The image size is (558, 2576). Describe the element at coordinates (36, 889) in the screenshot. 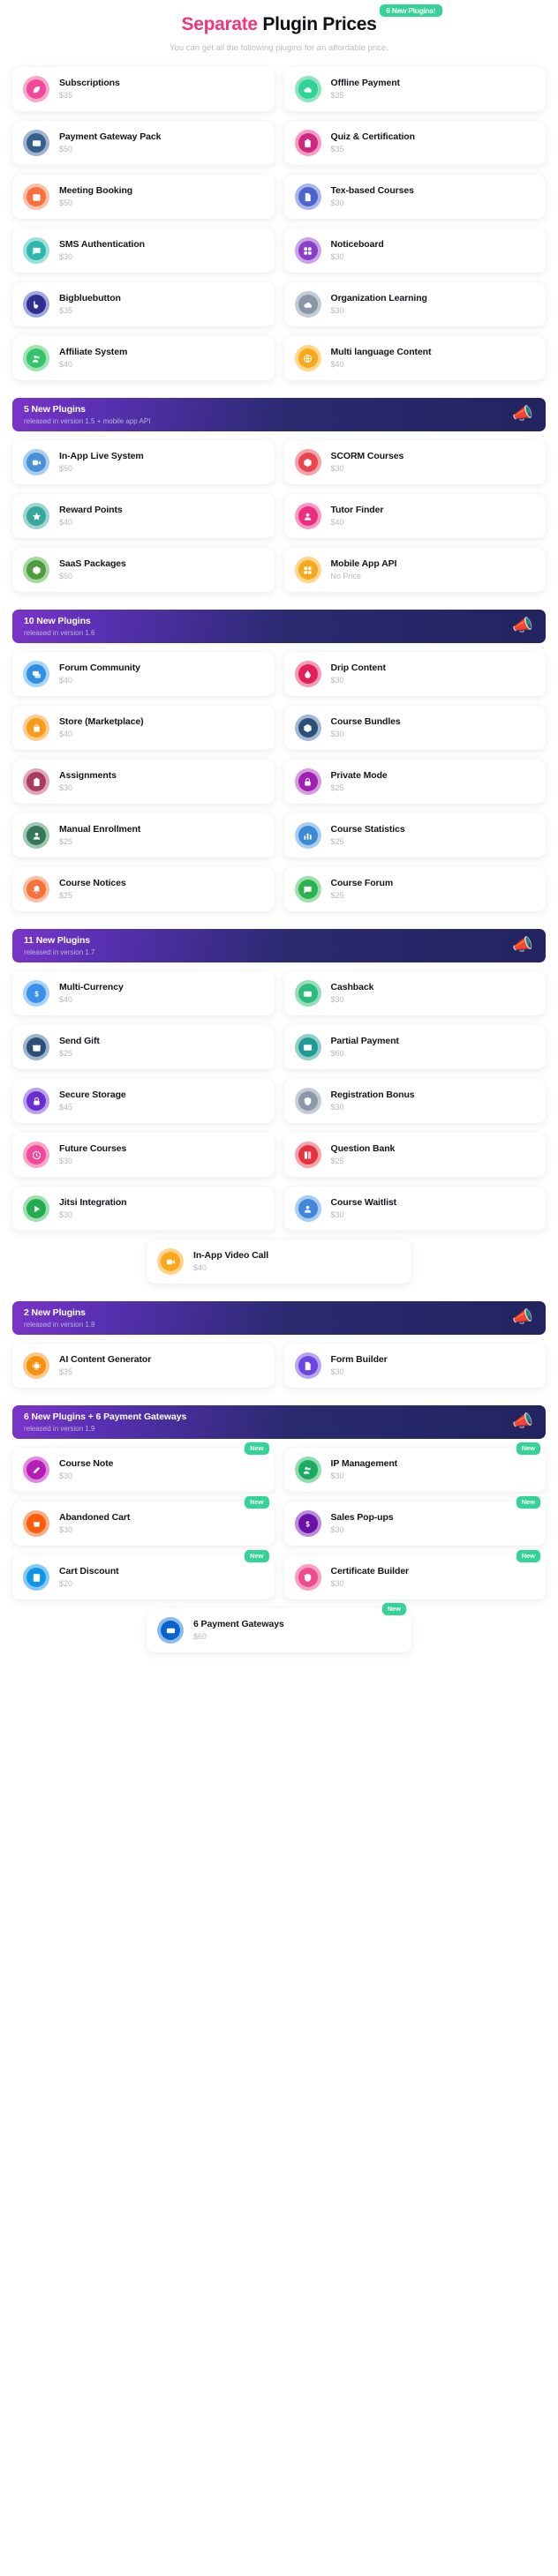

I see `course-notices-icon-ring` at that location.